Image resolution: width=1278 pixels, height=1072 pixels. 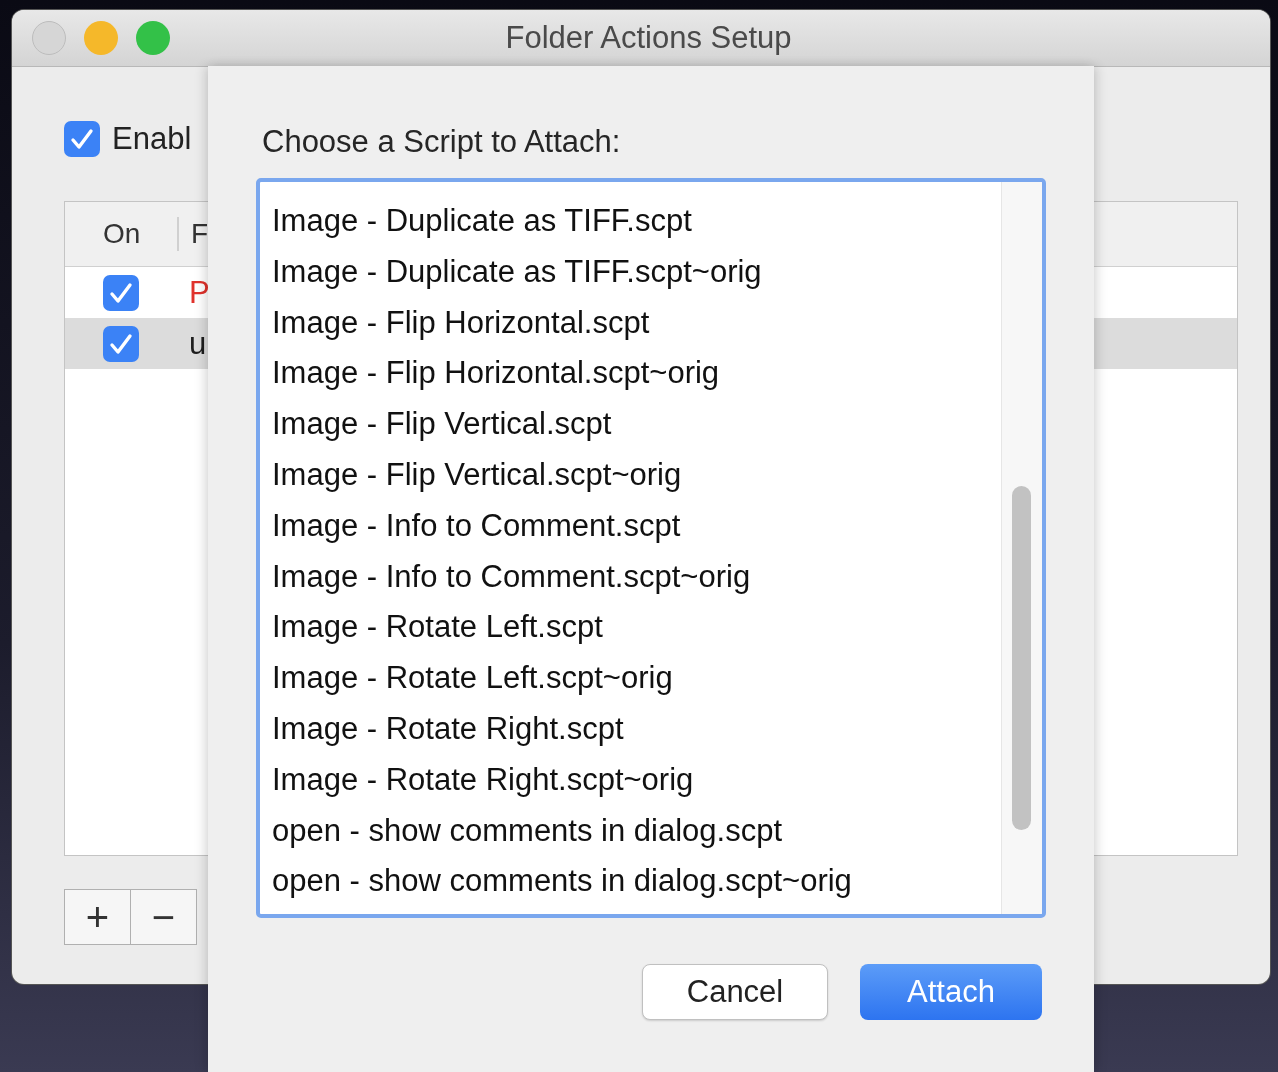 I want to click on script-item: Image - Flip Horizontal.scpt, so click(x=630, y=323).